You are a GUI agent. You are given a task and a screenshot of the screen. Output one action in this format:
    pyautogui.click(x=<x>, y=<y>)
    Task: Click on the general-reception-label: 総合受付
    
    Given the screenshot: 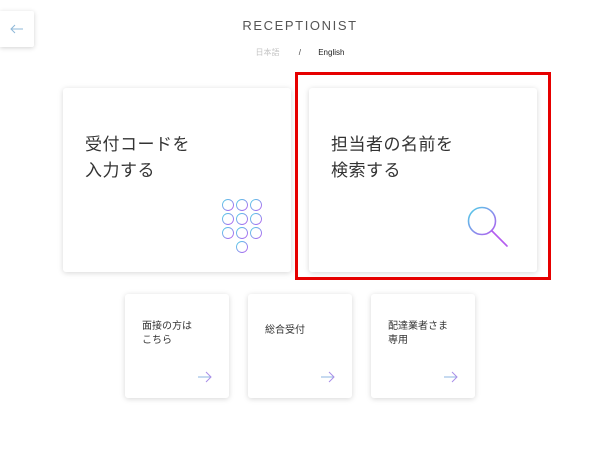 What is the action you would take?
    pyautogui.click(x=285, y=330)
    